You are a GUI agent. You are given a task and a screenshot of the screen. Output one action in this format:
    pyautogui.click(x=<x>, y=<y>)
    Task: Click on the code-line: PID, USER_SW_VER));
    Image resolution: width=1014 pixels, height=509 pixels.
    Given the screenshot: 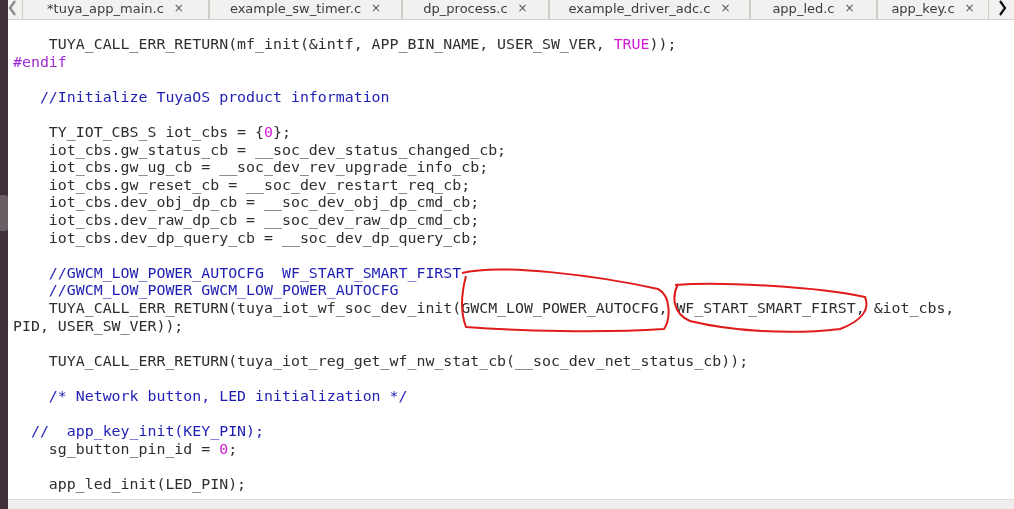 What is the action you would take?
    pyautogui.click(x=98, y=325)
    